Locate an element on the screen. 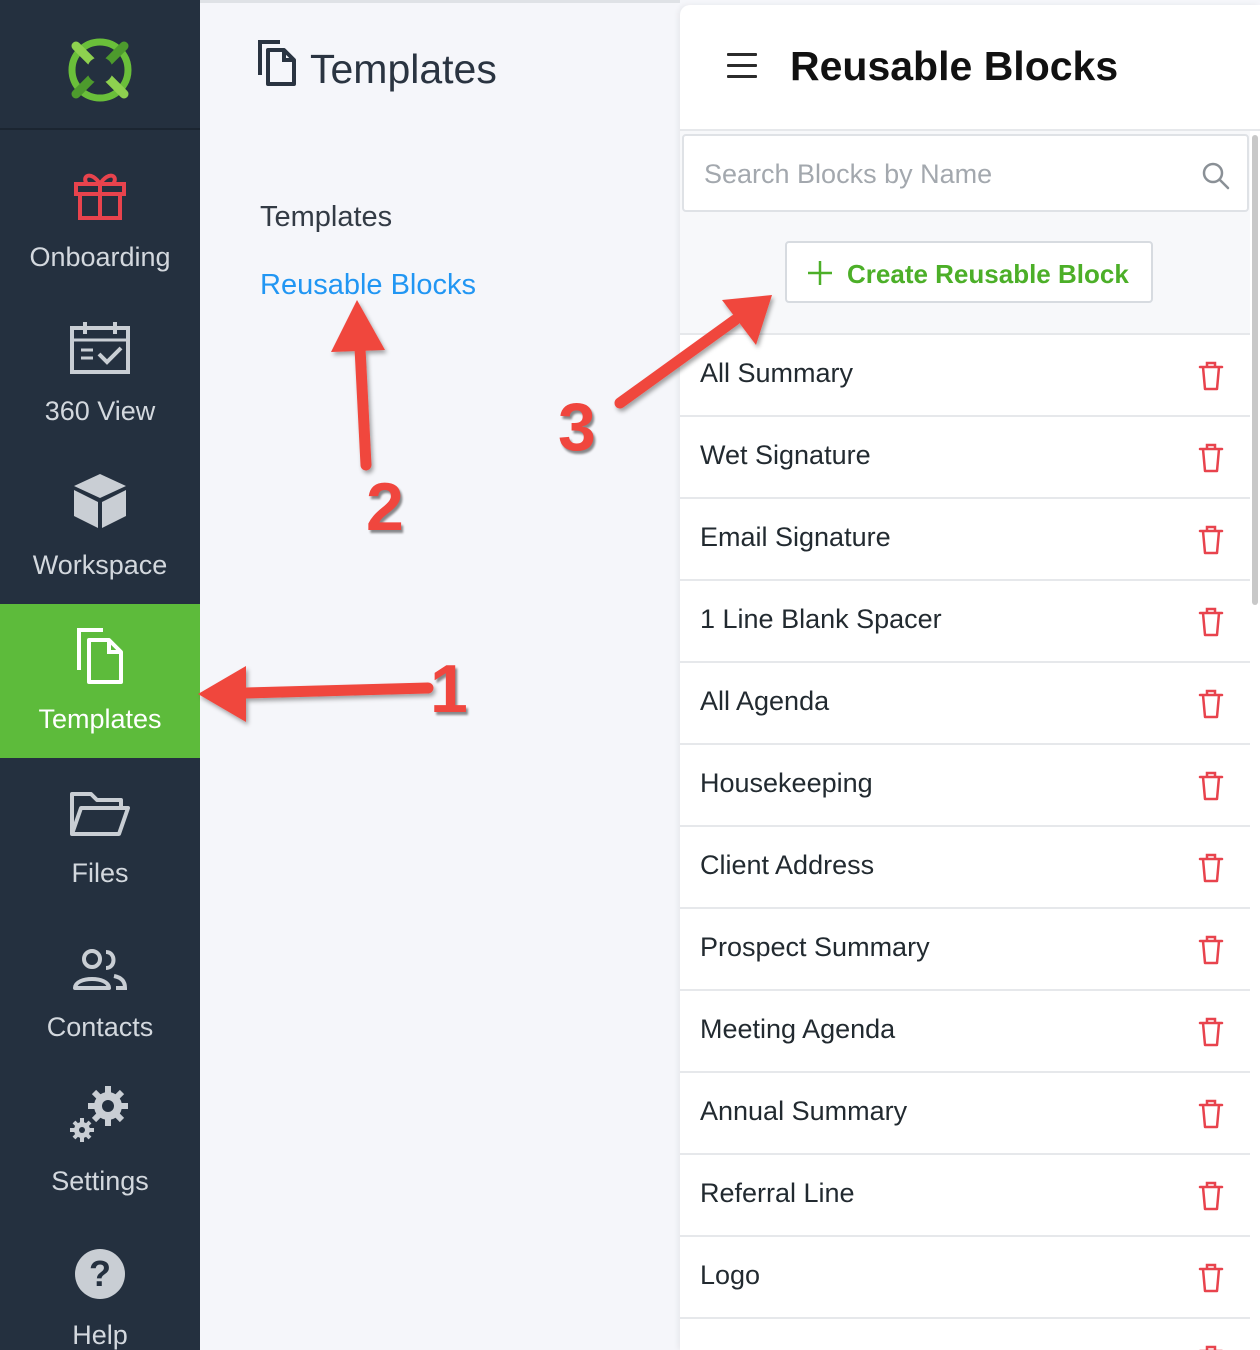  nav-label: Onboarding is located at coordinates (100, 257).